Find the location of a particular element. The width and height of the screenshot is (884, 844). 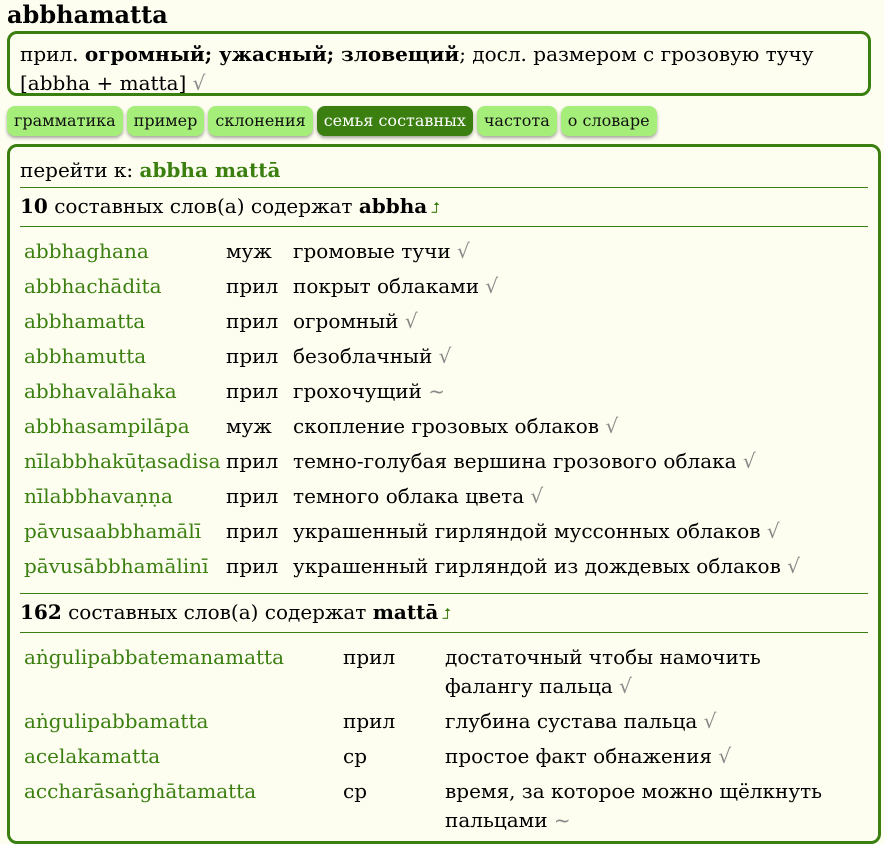

summary-construction: [abbha + matta] is located at coordinates (103, 83).